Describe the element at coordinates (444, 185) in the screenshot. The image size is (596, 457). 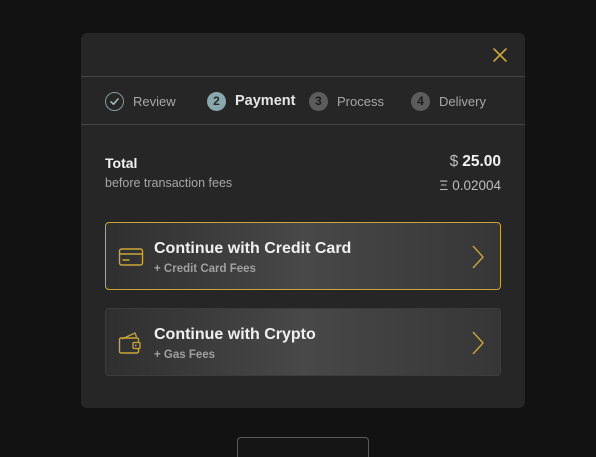
I see `eth-symbol: Ξ` at that location.